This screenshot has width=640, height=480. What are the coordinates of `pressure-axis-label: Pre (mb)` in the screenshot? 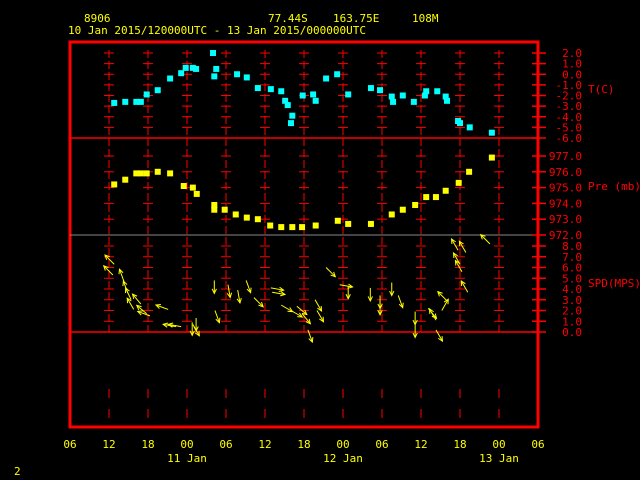 It's located at (614, 186).